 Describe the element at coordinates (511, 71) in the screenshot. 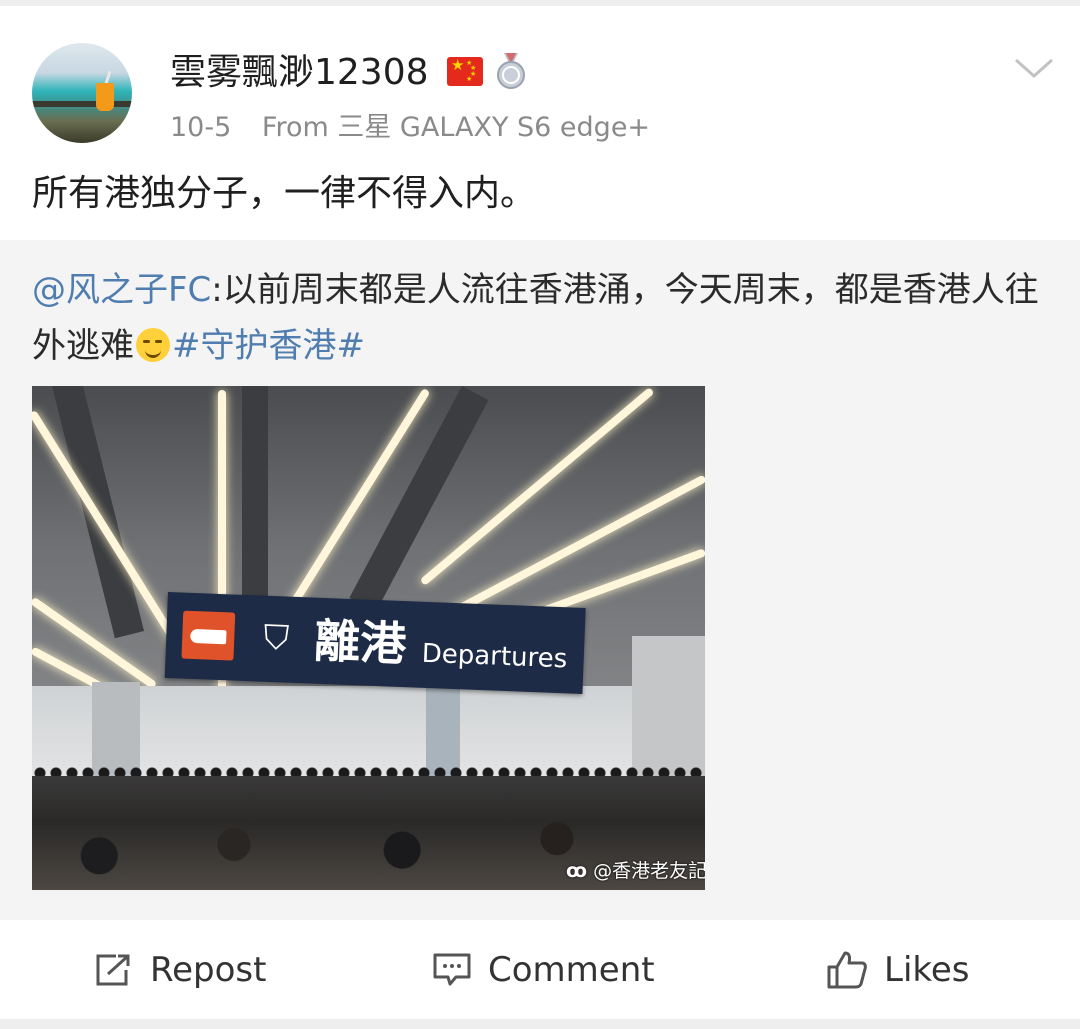

I see `medal-badge-icon` at that location.